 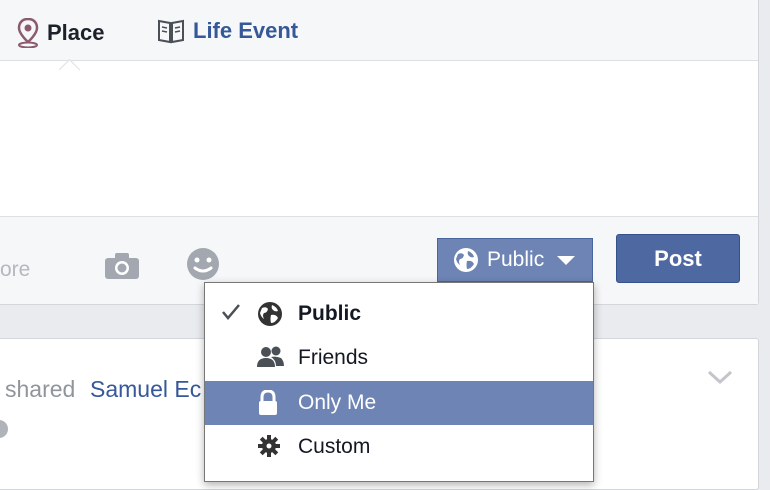 What do you see at coordinates (268, 403) in the screenshot?
I see `lock-icon` at bounding box center [268, 403].